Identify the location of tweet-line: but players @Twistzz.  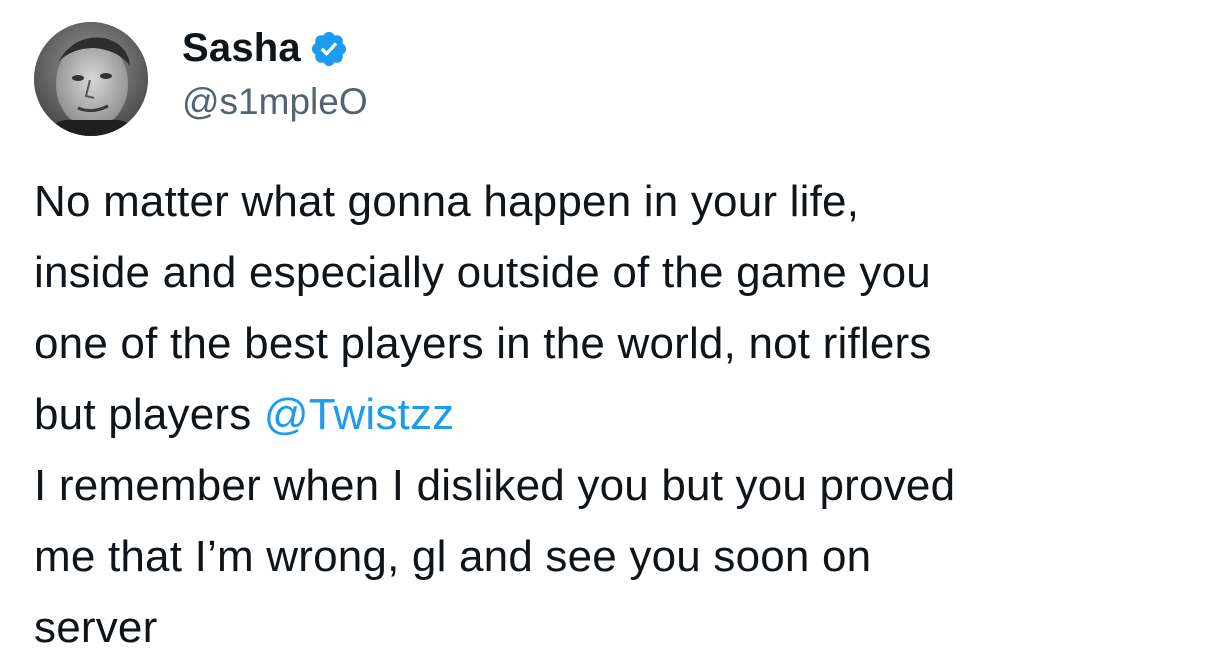
(619, 414).